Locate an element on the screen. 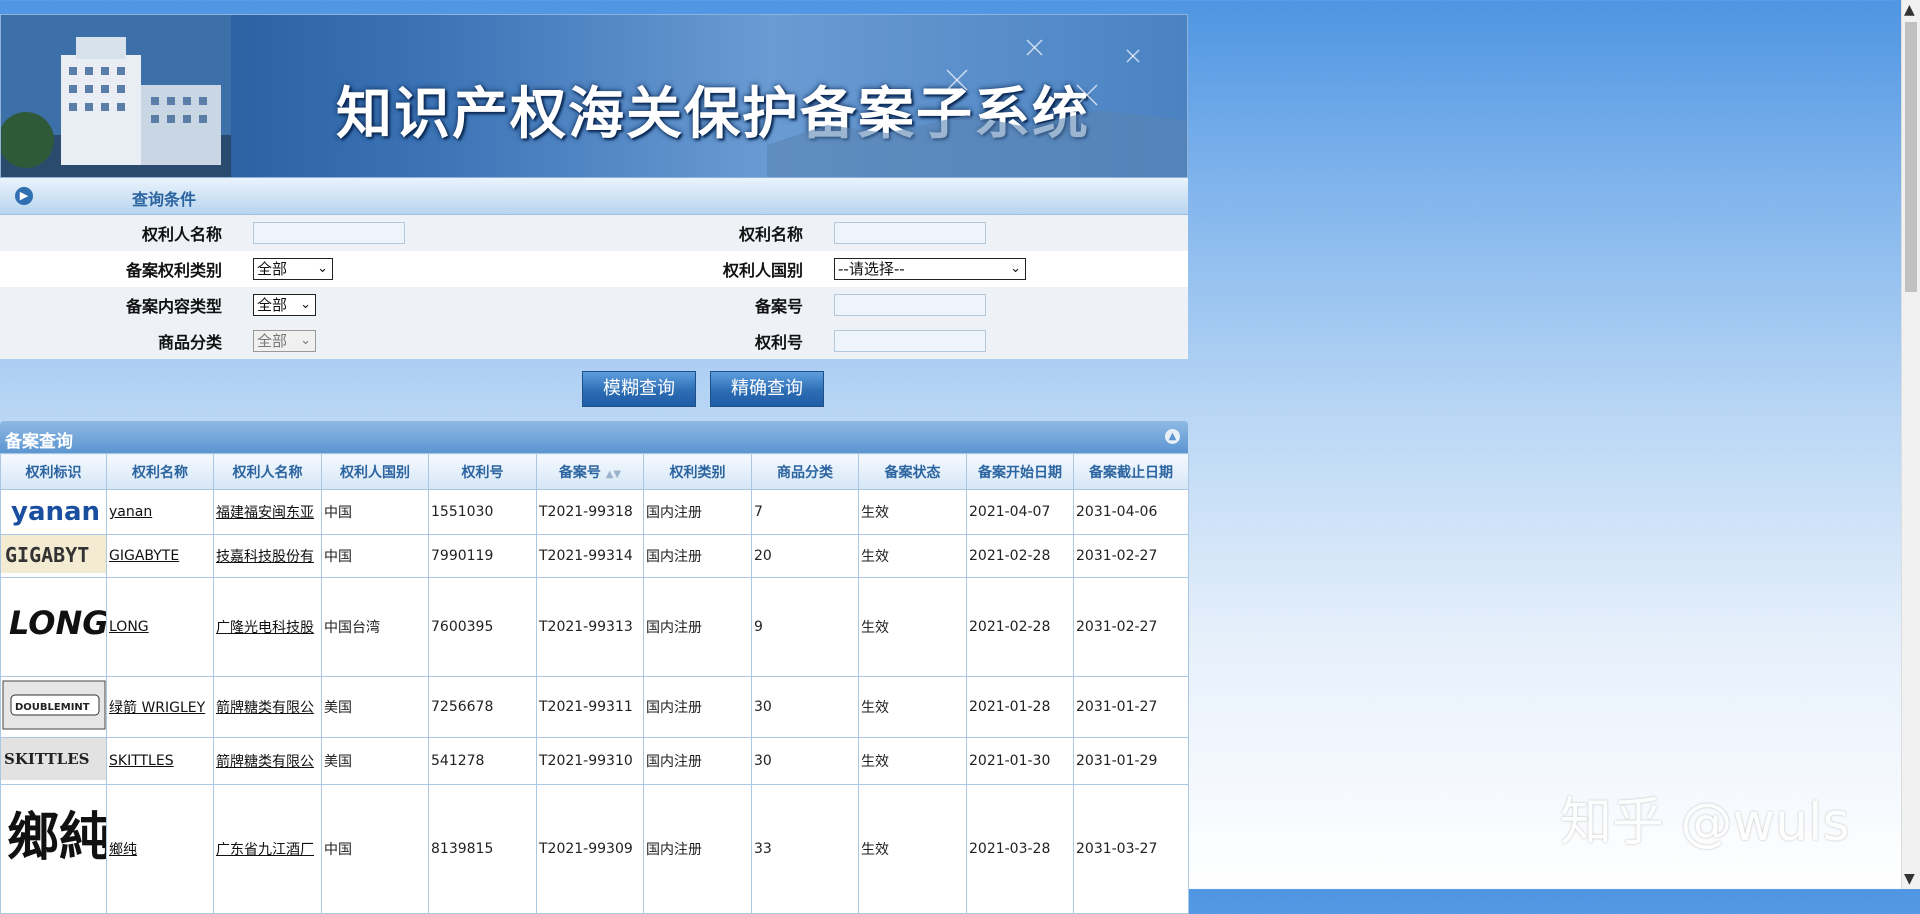 The width and height of the screenshot is (1920, 914). results-section-header: 备案查询 ▲ is located at coordinates (594, 437).